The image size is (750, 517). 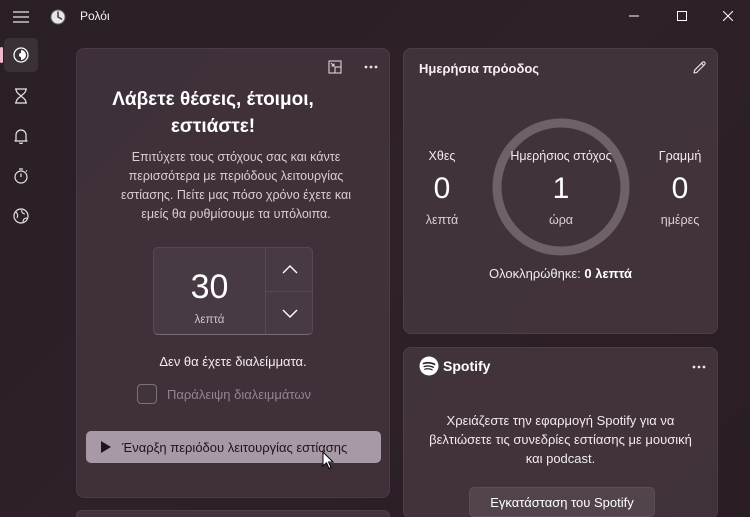 I want to click on streak-label: Γραμμή, so click(x=680, y=156).